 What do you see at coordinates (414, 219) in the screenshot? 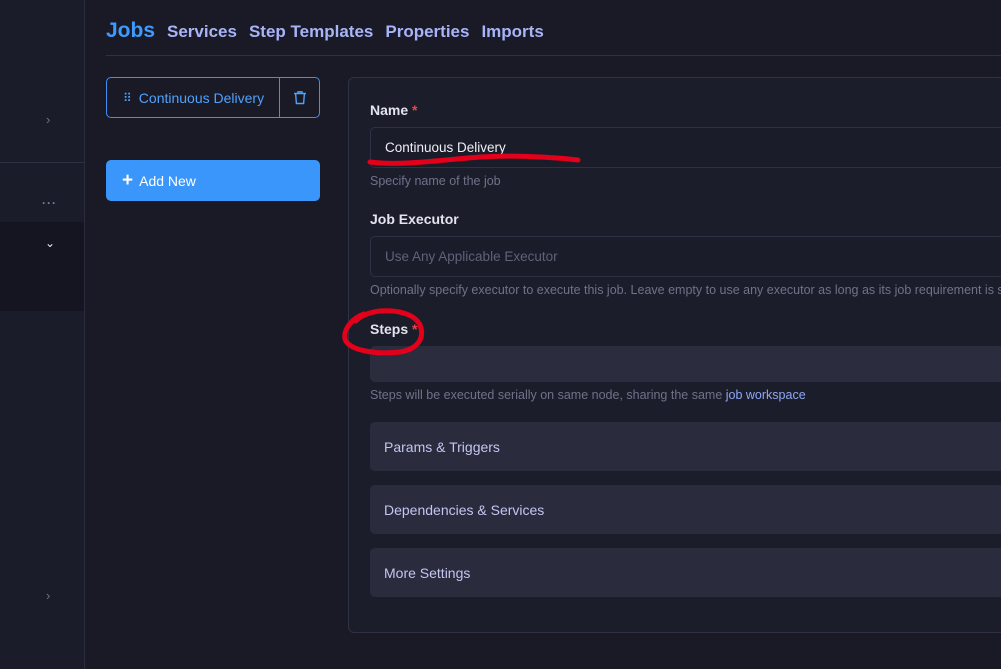
I see `job-executor-label: Job Executor` at bounding box center [414, 219].